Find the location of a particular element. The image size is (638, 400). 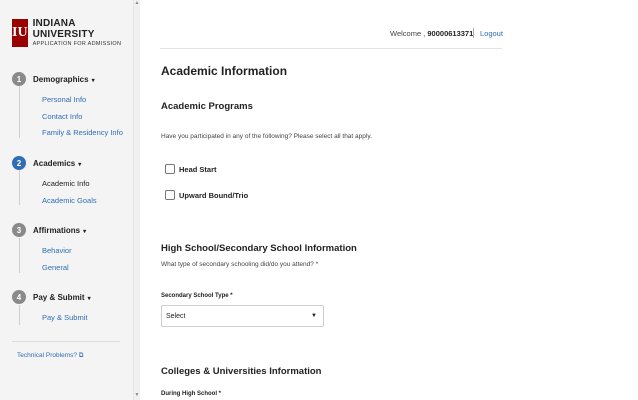

logout-link: Logout is located at coordinates (491, 33).